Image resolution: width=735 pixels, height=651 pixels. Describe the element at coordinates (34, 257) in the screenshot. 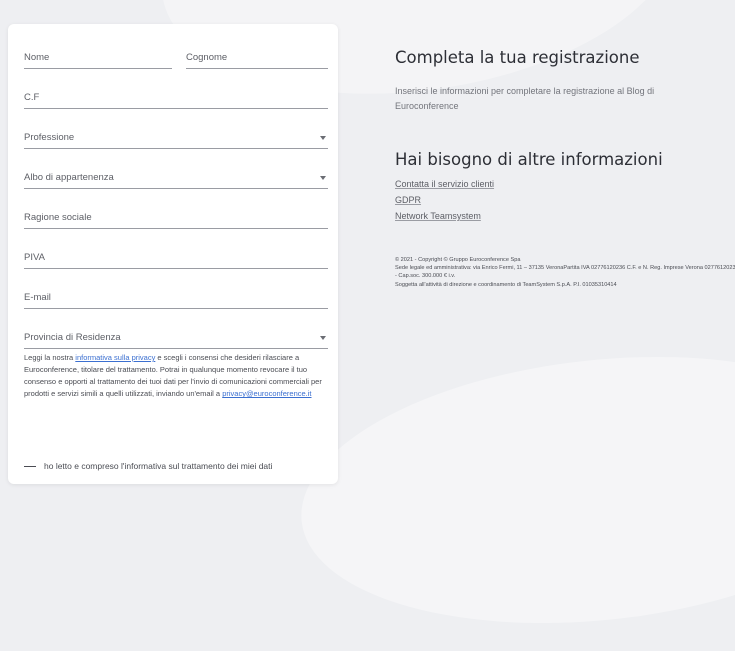

I see `piva-placeholder: PIVA` at that location.